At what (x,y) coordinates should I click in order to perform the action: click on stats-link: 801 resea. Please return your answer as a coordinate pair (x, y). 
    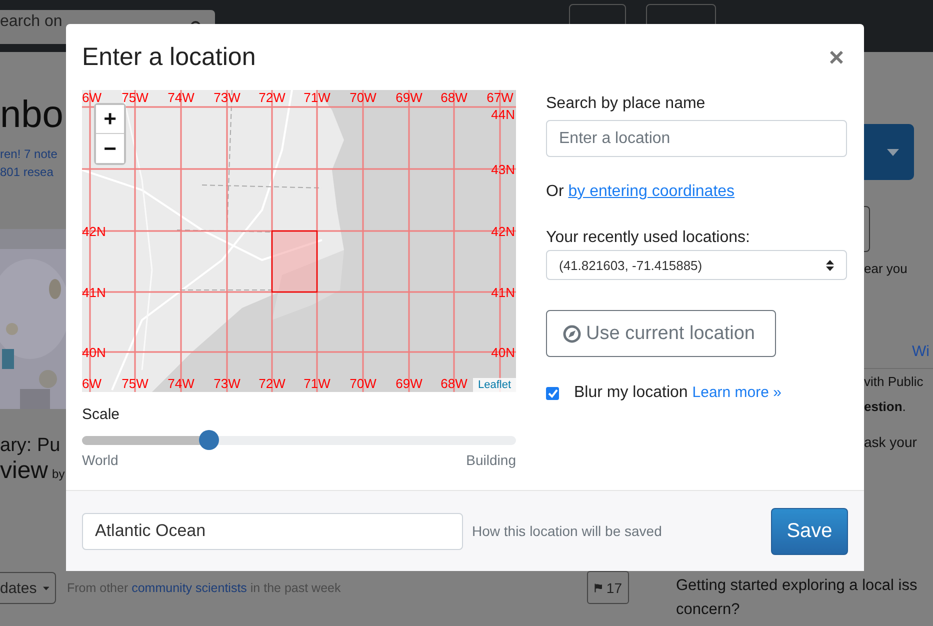
    Looking at the image, I should click on (27, 172).